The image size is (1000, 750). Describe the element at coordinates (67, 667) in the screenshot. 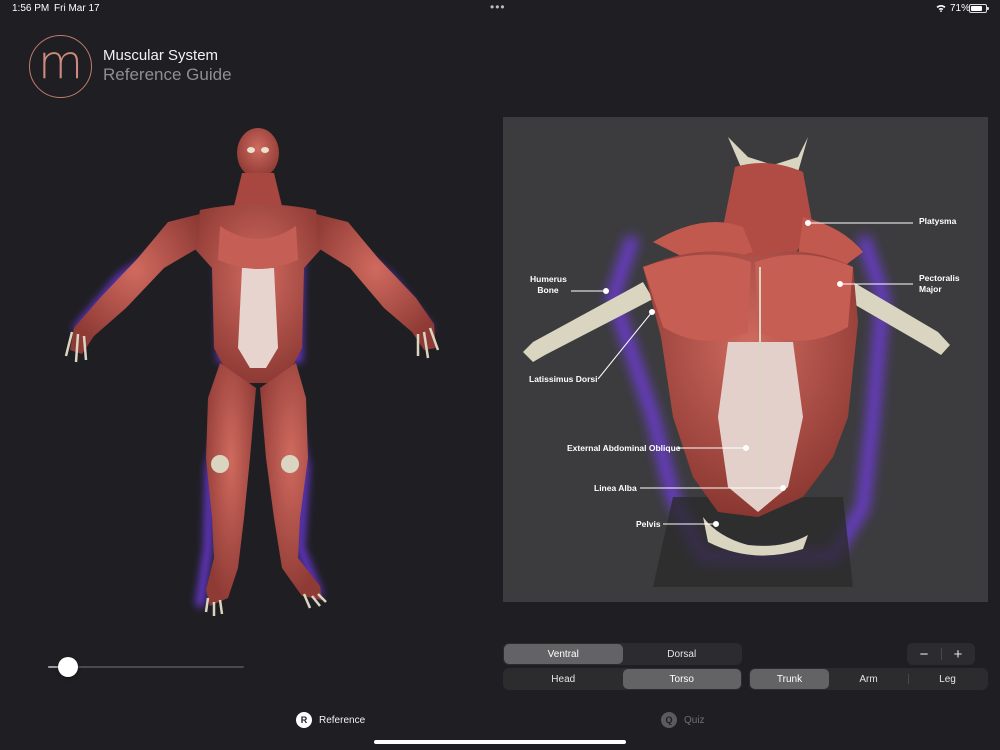

I see `slider-thumb` at that location.